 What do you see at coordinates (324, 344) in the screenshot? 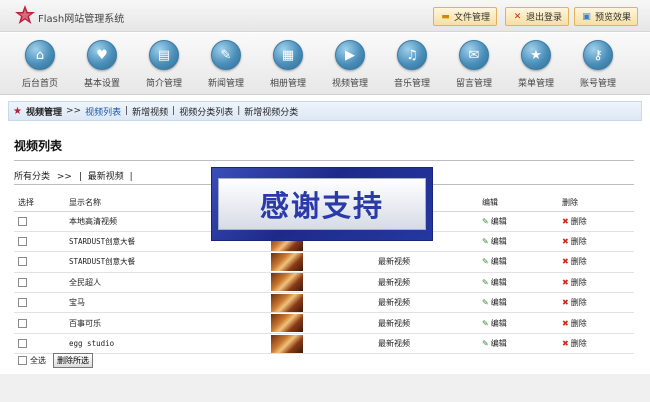
I see `table-row: egg studio 最新视频 ✎ 编辑 ✖ 删除` at bounding box center [324, 344].